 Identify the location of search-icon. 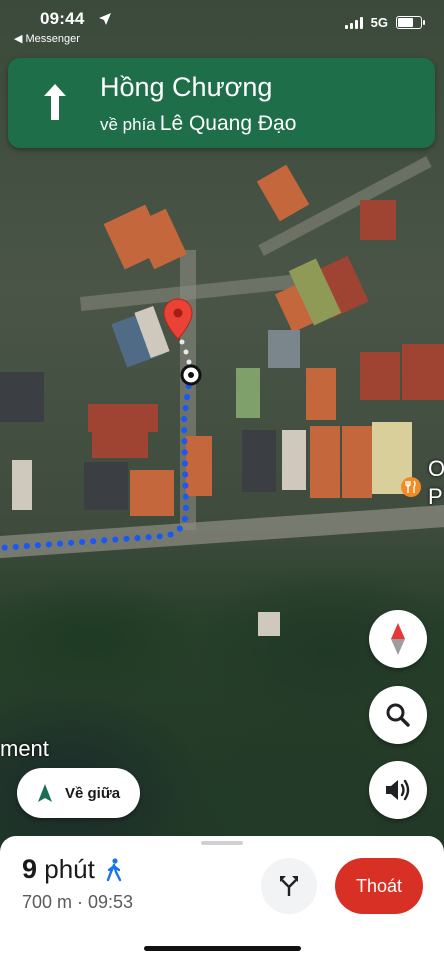
(398, 715).